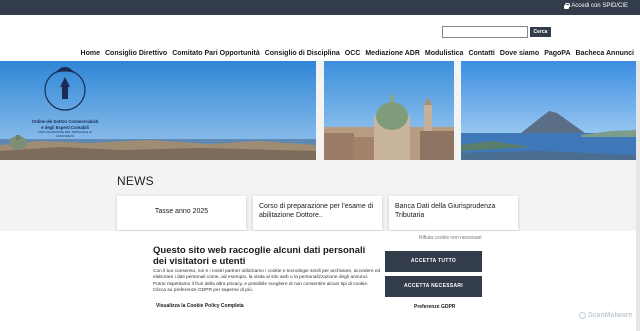 The width and height of the screenshot is (640, 331). Describe the element at coordinates (519, 53) in the screenshot. I see `nav-item-dove-siamo: Dove siamo` at that location.